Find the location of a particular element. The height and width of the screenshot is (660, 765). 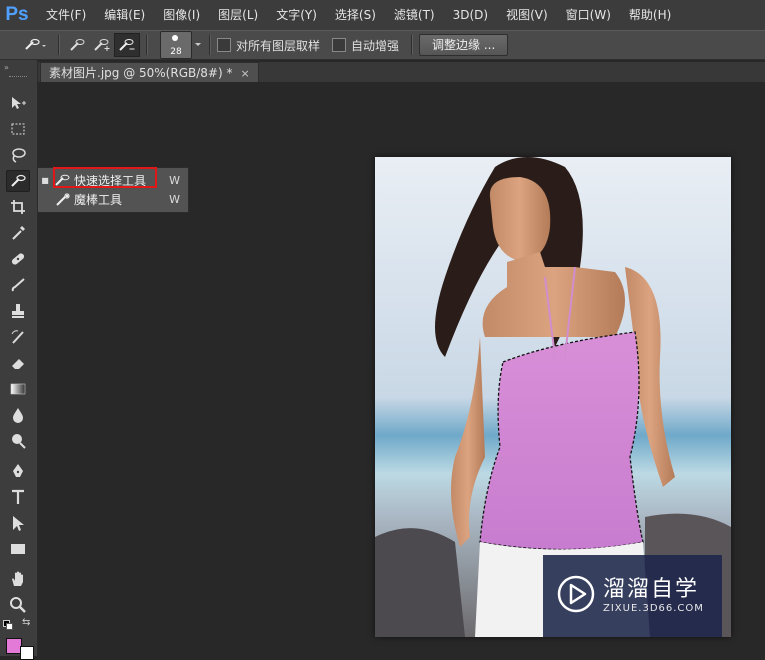

brush-size-dropdown is located at coordinates (198, 45).